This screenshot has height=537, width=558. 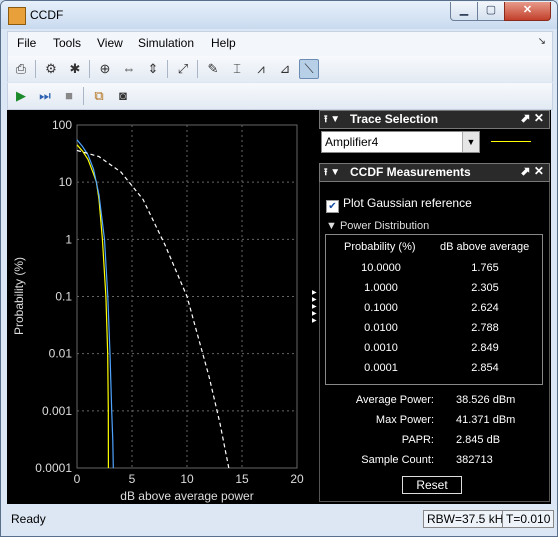 I want to click on plot-gaussian-checkbox: ✔ Plot Gaussian reference, so click(x=399, y=204).